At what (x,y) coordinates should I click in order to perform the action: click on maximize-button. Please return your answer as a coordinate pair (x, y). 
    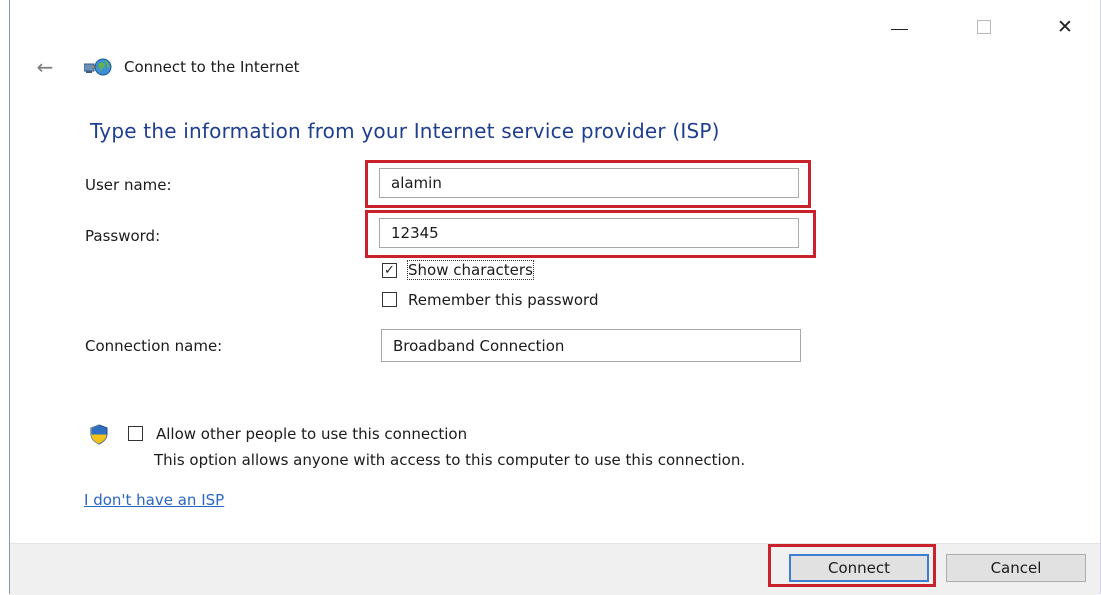
    Looking at the image, I should click on (984, 27).